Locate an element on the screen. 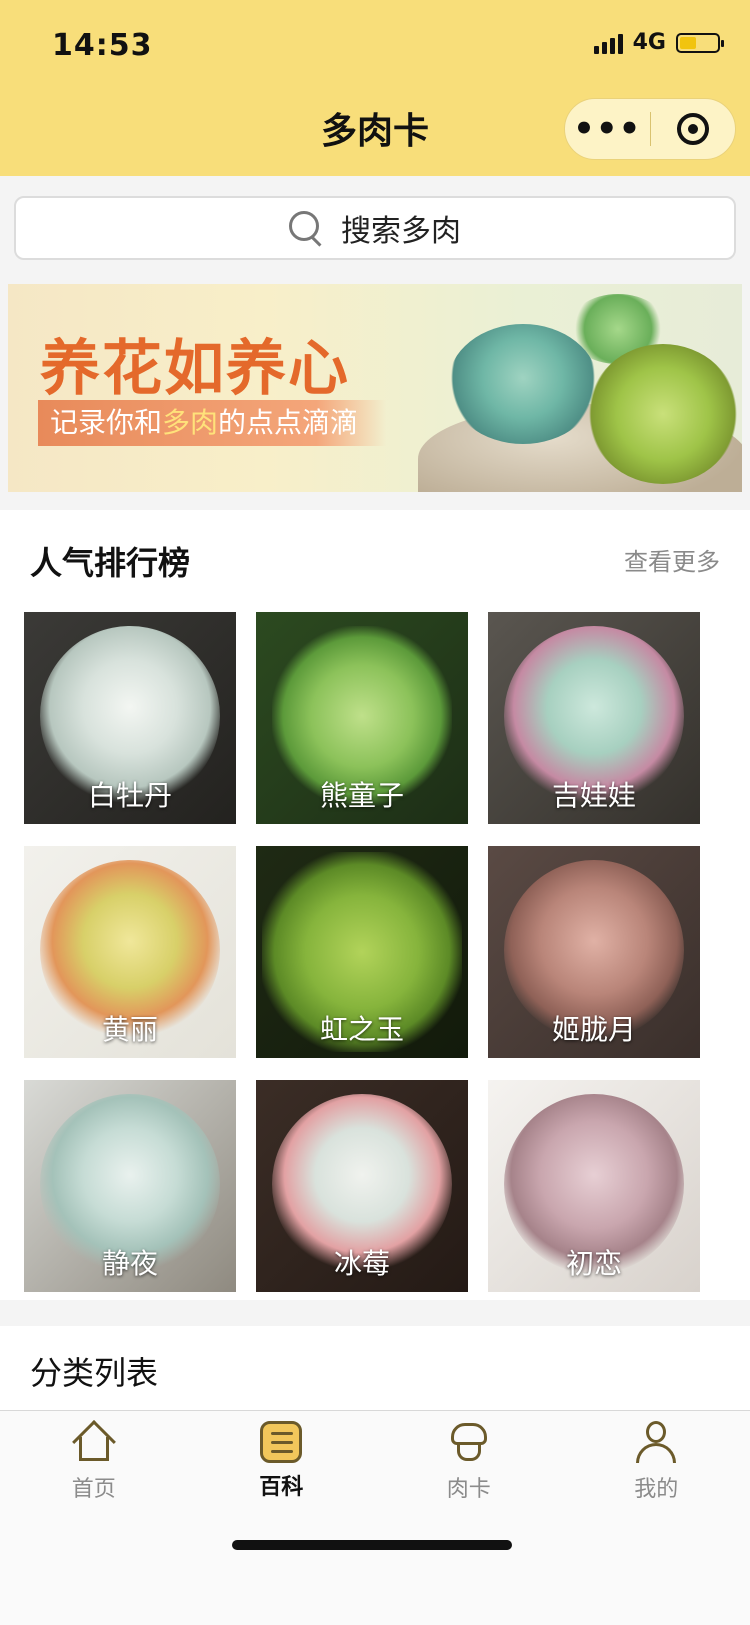  bottom-tab-bar: 首页 百科 肉卡 我的 is located at coordinates (375, 1517).